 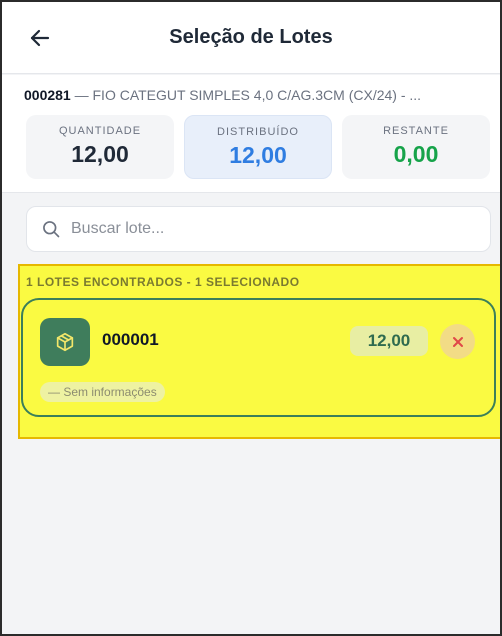 I want to click on product-code: 000281, so click(x=47, y=95).